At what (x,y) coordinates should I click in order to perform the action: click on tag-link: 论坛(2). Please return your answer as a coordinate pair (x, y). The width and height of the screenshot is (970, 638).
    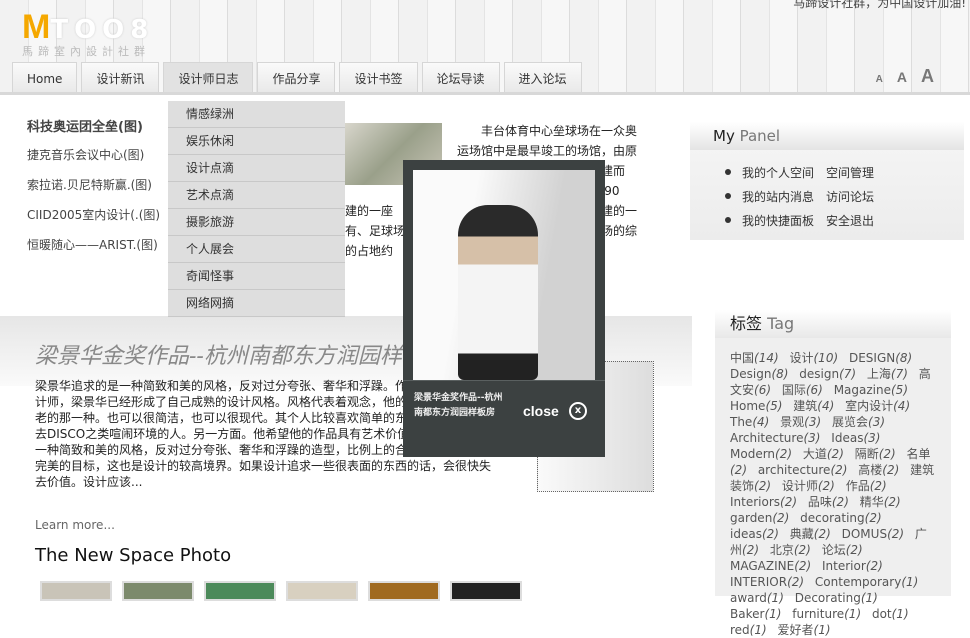
    Looking at the image, I should click on (842, 550).